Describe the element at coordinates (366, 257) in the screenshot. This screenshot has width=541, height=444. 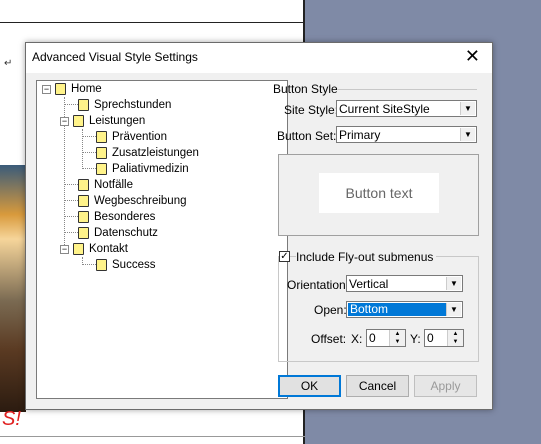
I see `include-flyout-label: Include Fly-out submenus` at that location.